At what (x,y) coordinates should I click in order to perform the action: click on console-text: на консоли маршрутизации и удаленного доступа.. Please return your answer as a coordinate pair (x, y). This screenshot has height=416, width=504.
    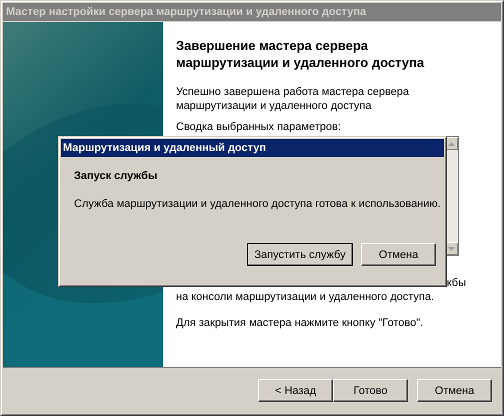
    Looking at the image, I should click on (306, 297).